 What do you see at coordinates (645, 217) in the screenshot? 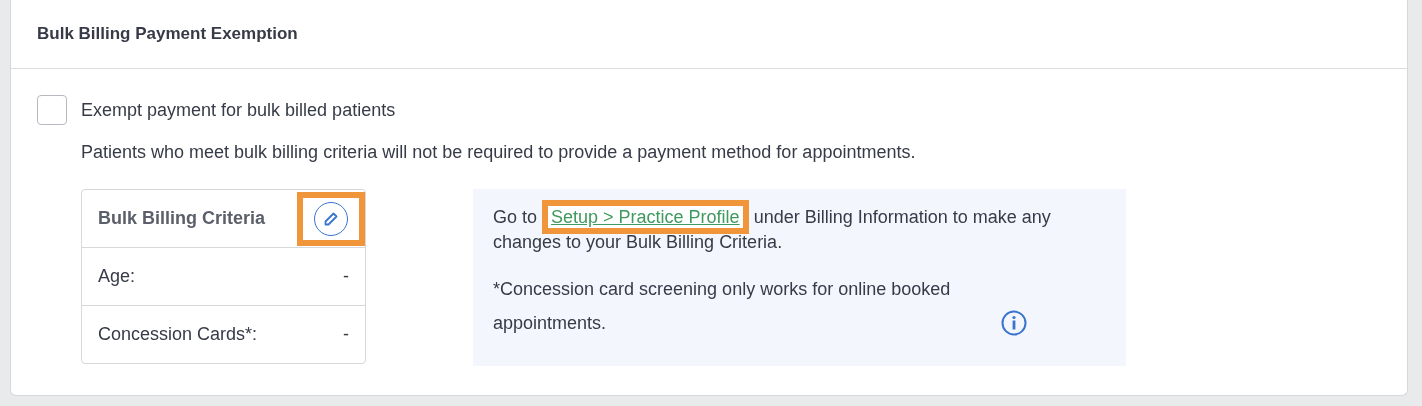
I see `practice-profile-link: Setup > Practice Profile` at bounding box center [645, 217].